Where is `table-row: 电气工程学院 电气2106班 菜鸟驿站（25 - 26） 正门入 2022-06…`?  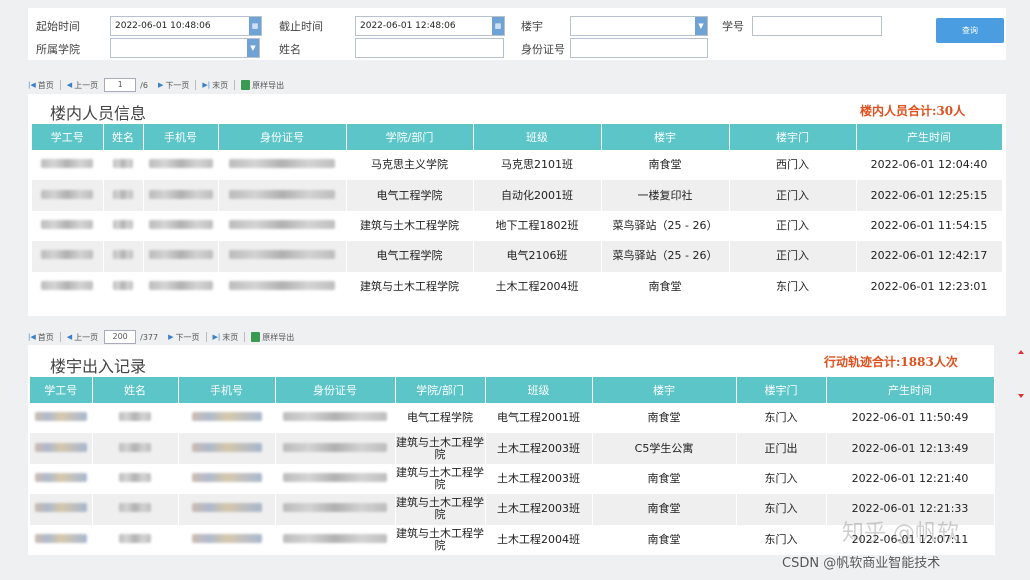
table-row: 电气工程学院 电气2106班 菜鸟驿站（25 - 26） 正门入 2022-06… is located at coordinates (517, 256).